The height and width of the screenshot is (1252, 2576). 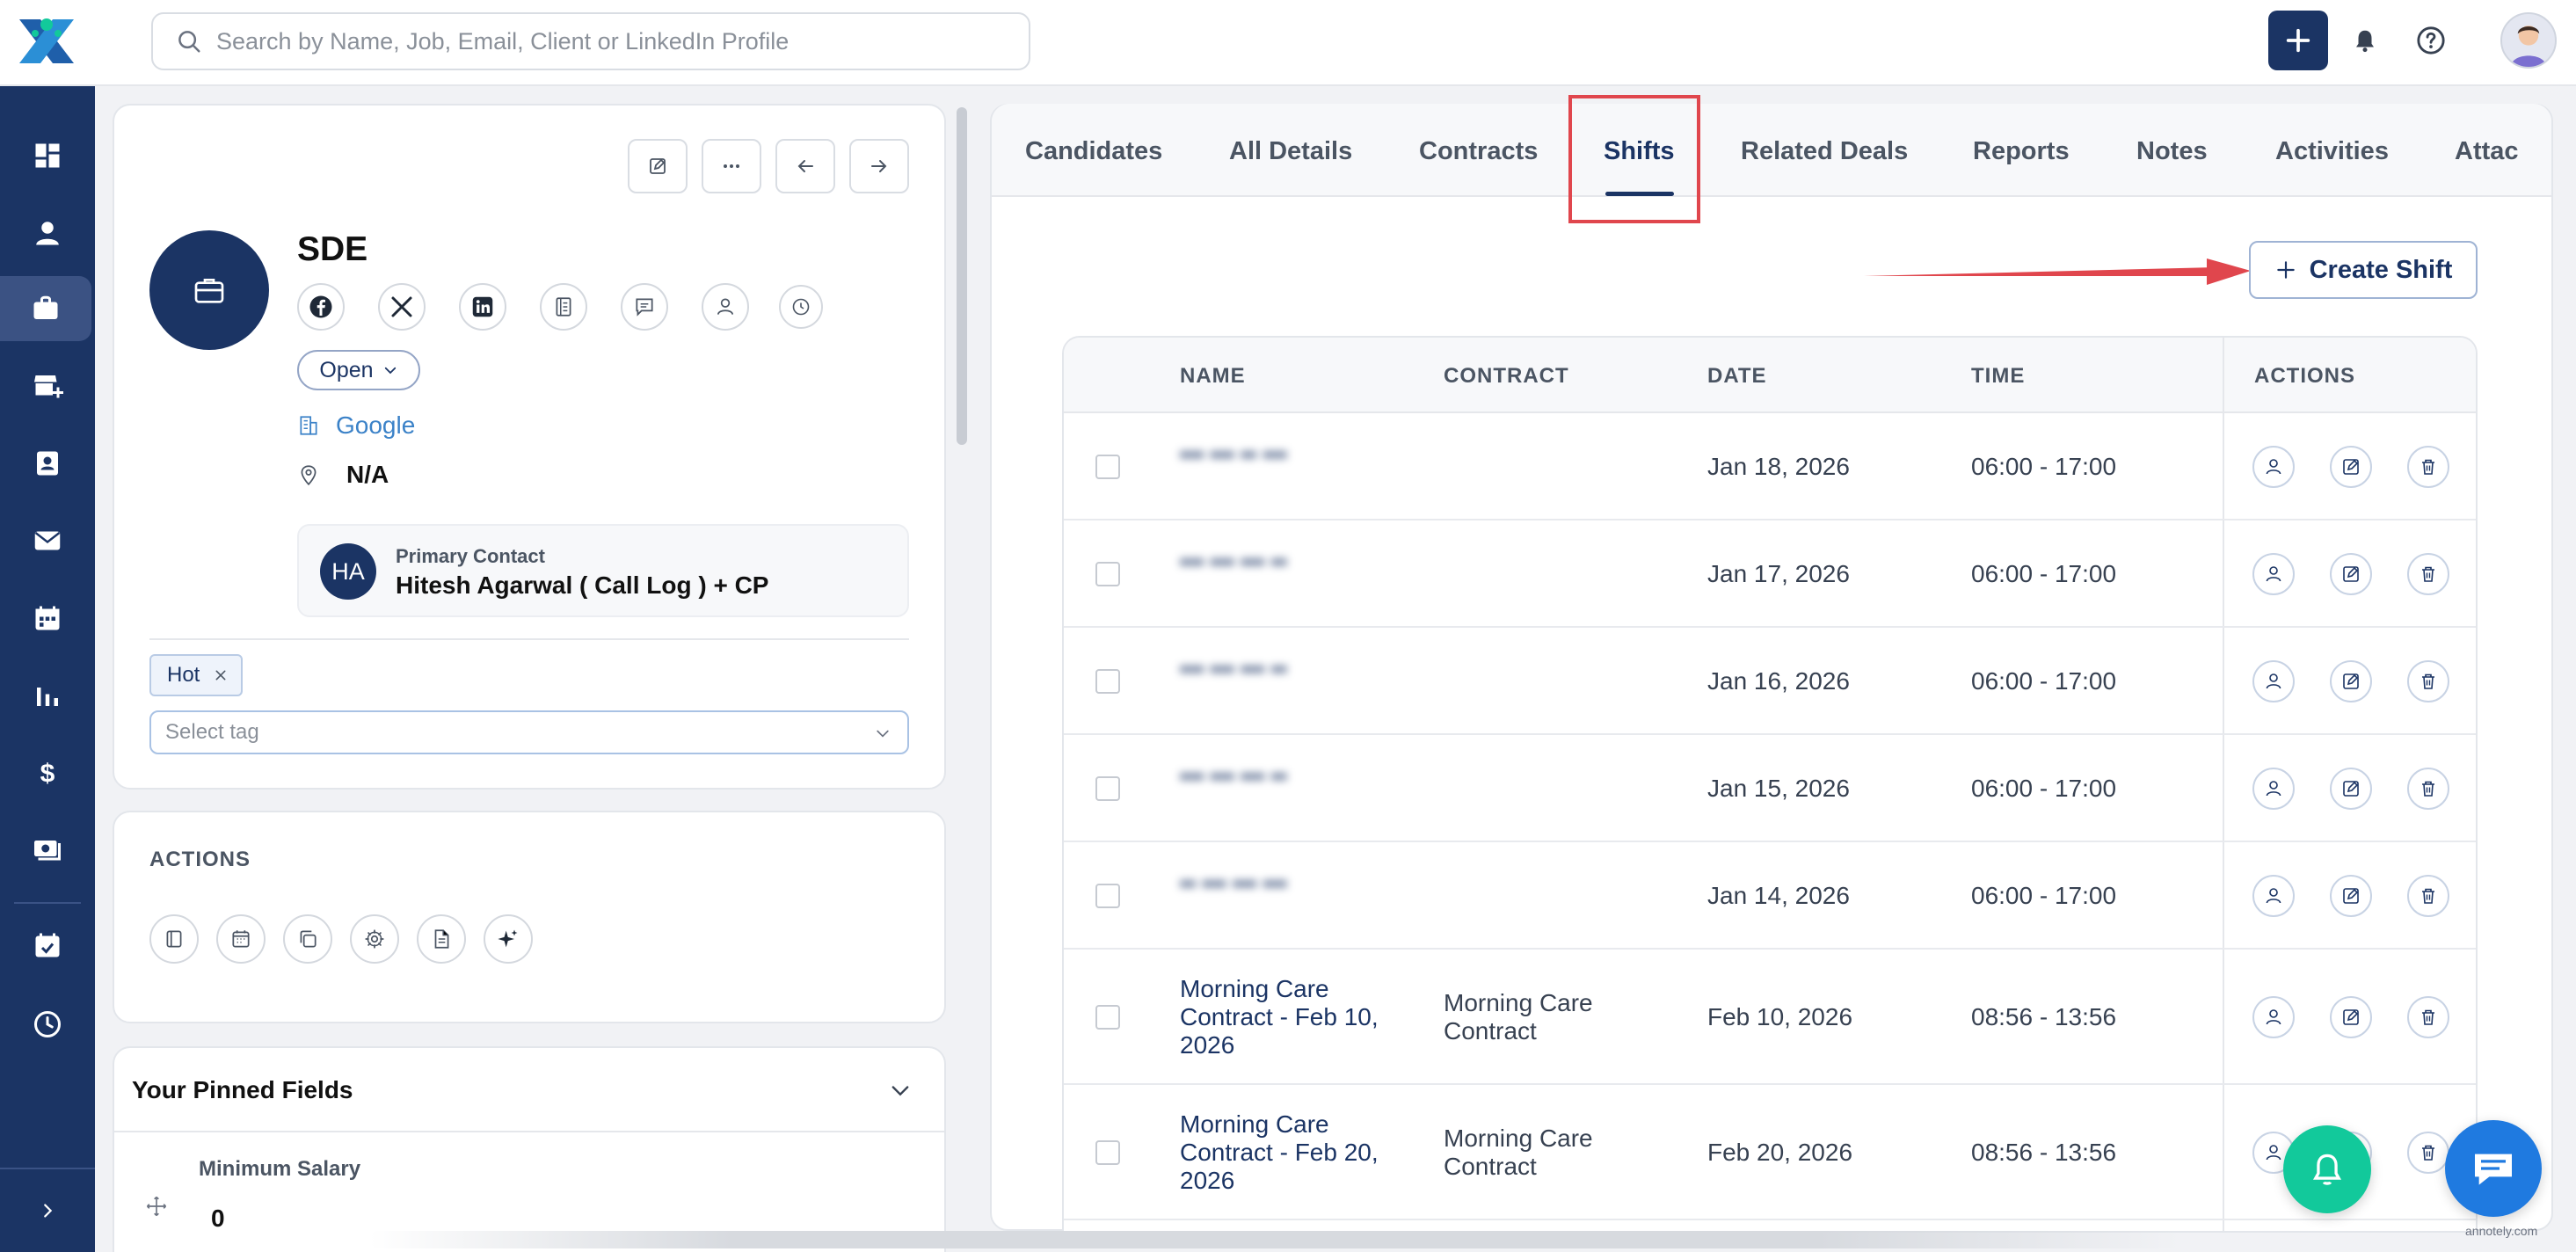 What do you see at coordinates (1093, 151) in the screenshot?
I see `tab-candidates: Candidates` at bounding box center [1093, 151].